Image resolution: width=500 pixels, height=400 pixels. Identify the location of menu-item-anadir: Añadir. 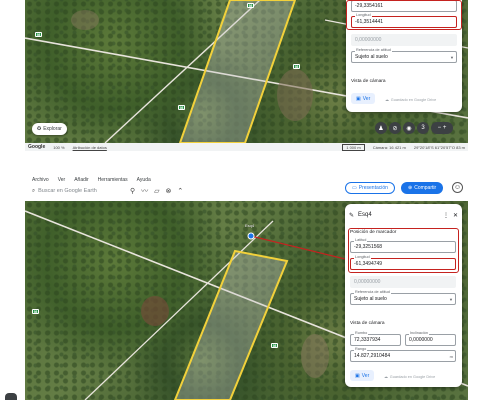
(81, 180).